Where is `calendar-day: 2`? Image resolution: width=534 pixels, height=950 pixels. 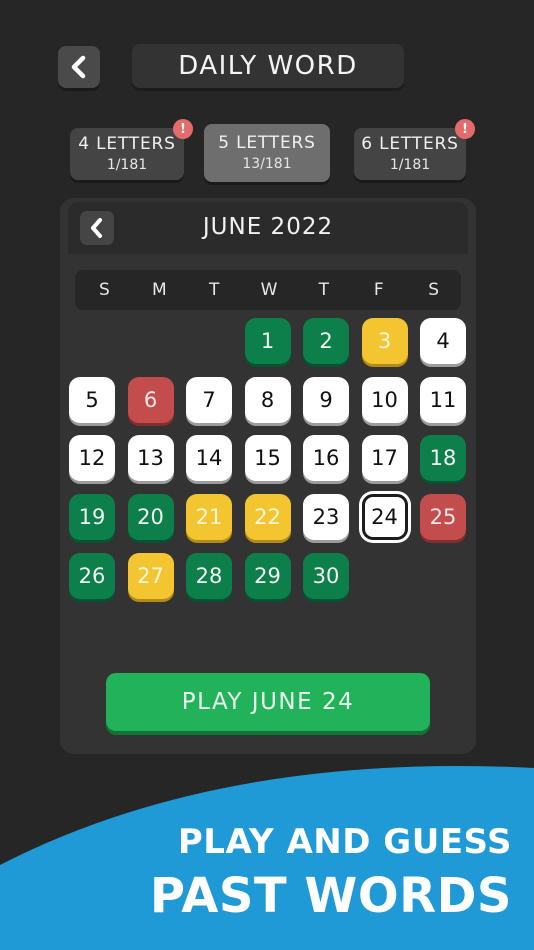
calendar-day: 2 is located at coordinates (326, 341).